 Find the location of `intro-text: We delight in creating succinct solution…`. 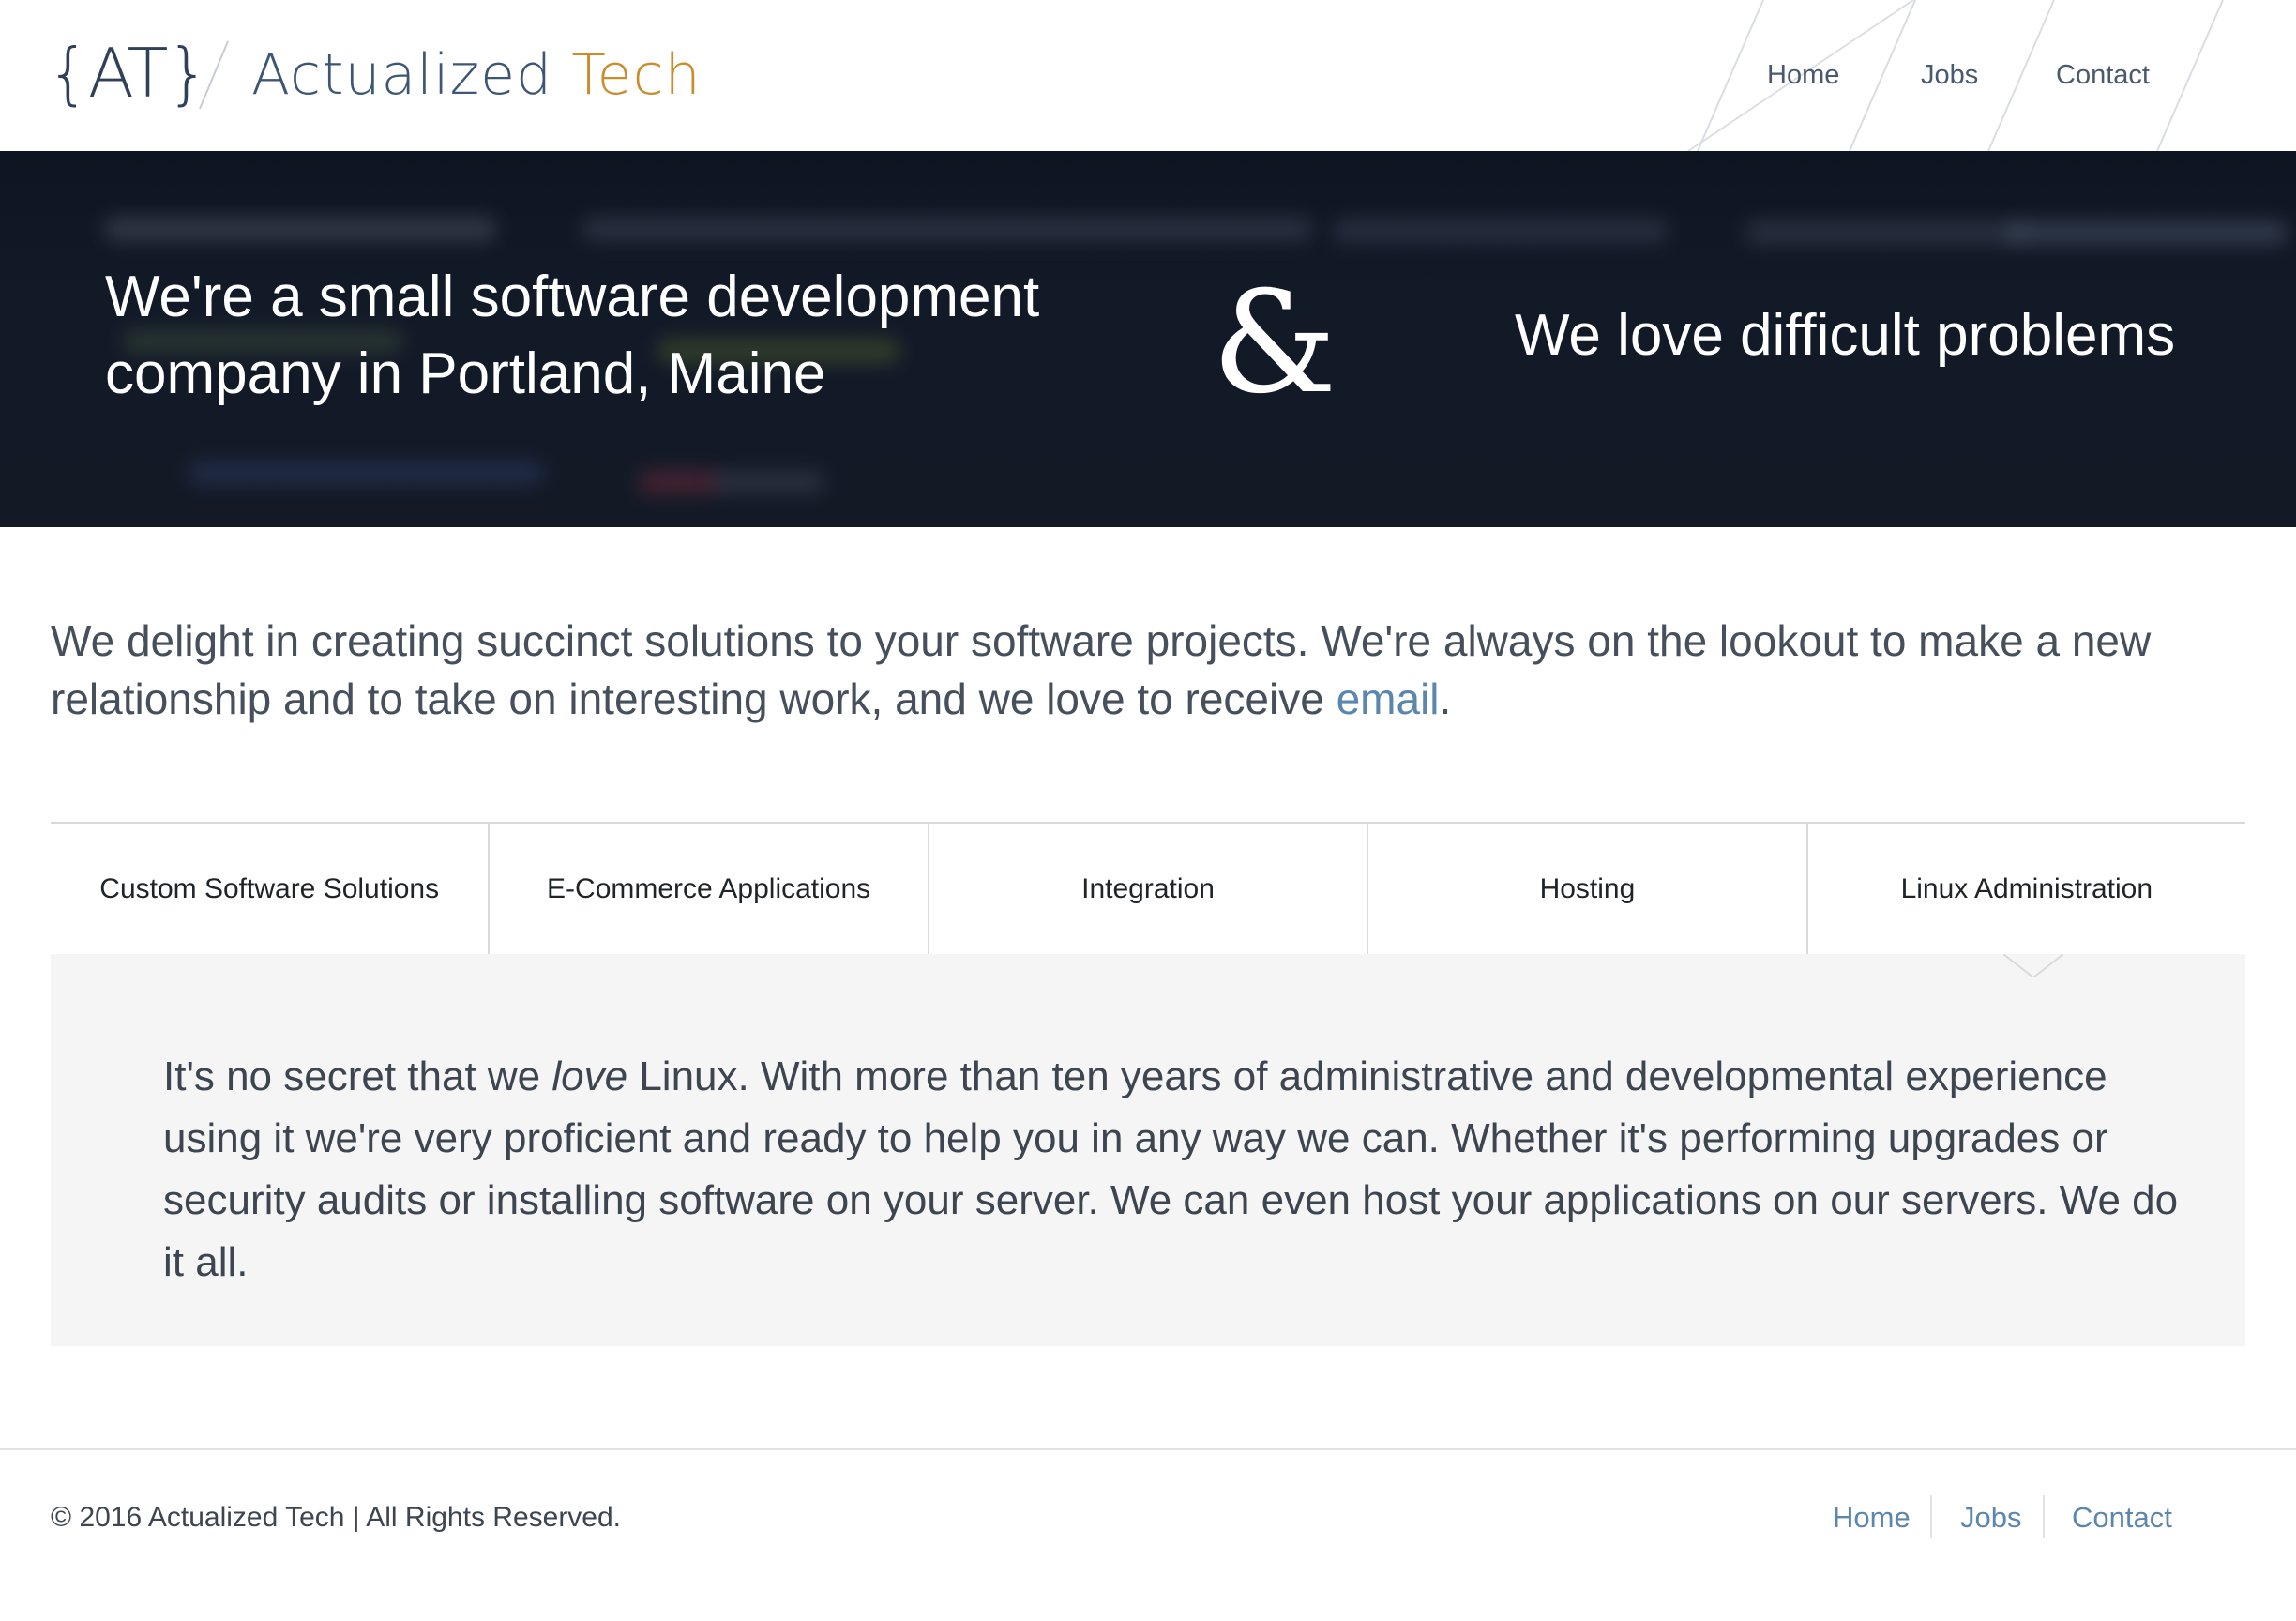

intro-text: We delight in creating succinct solution… is located at coordinates (1101, 669).